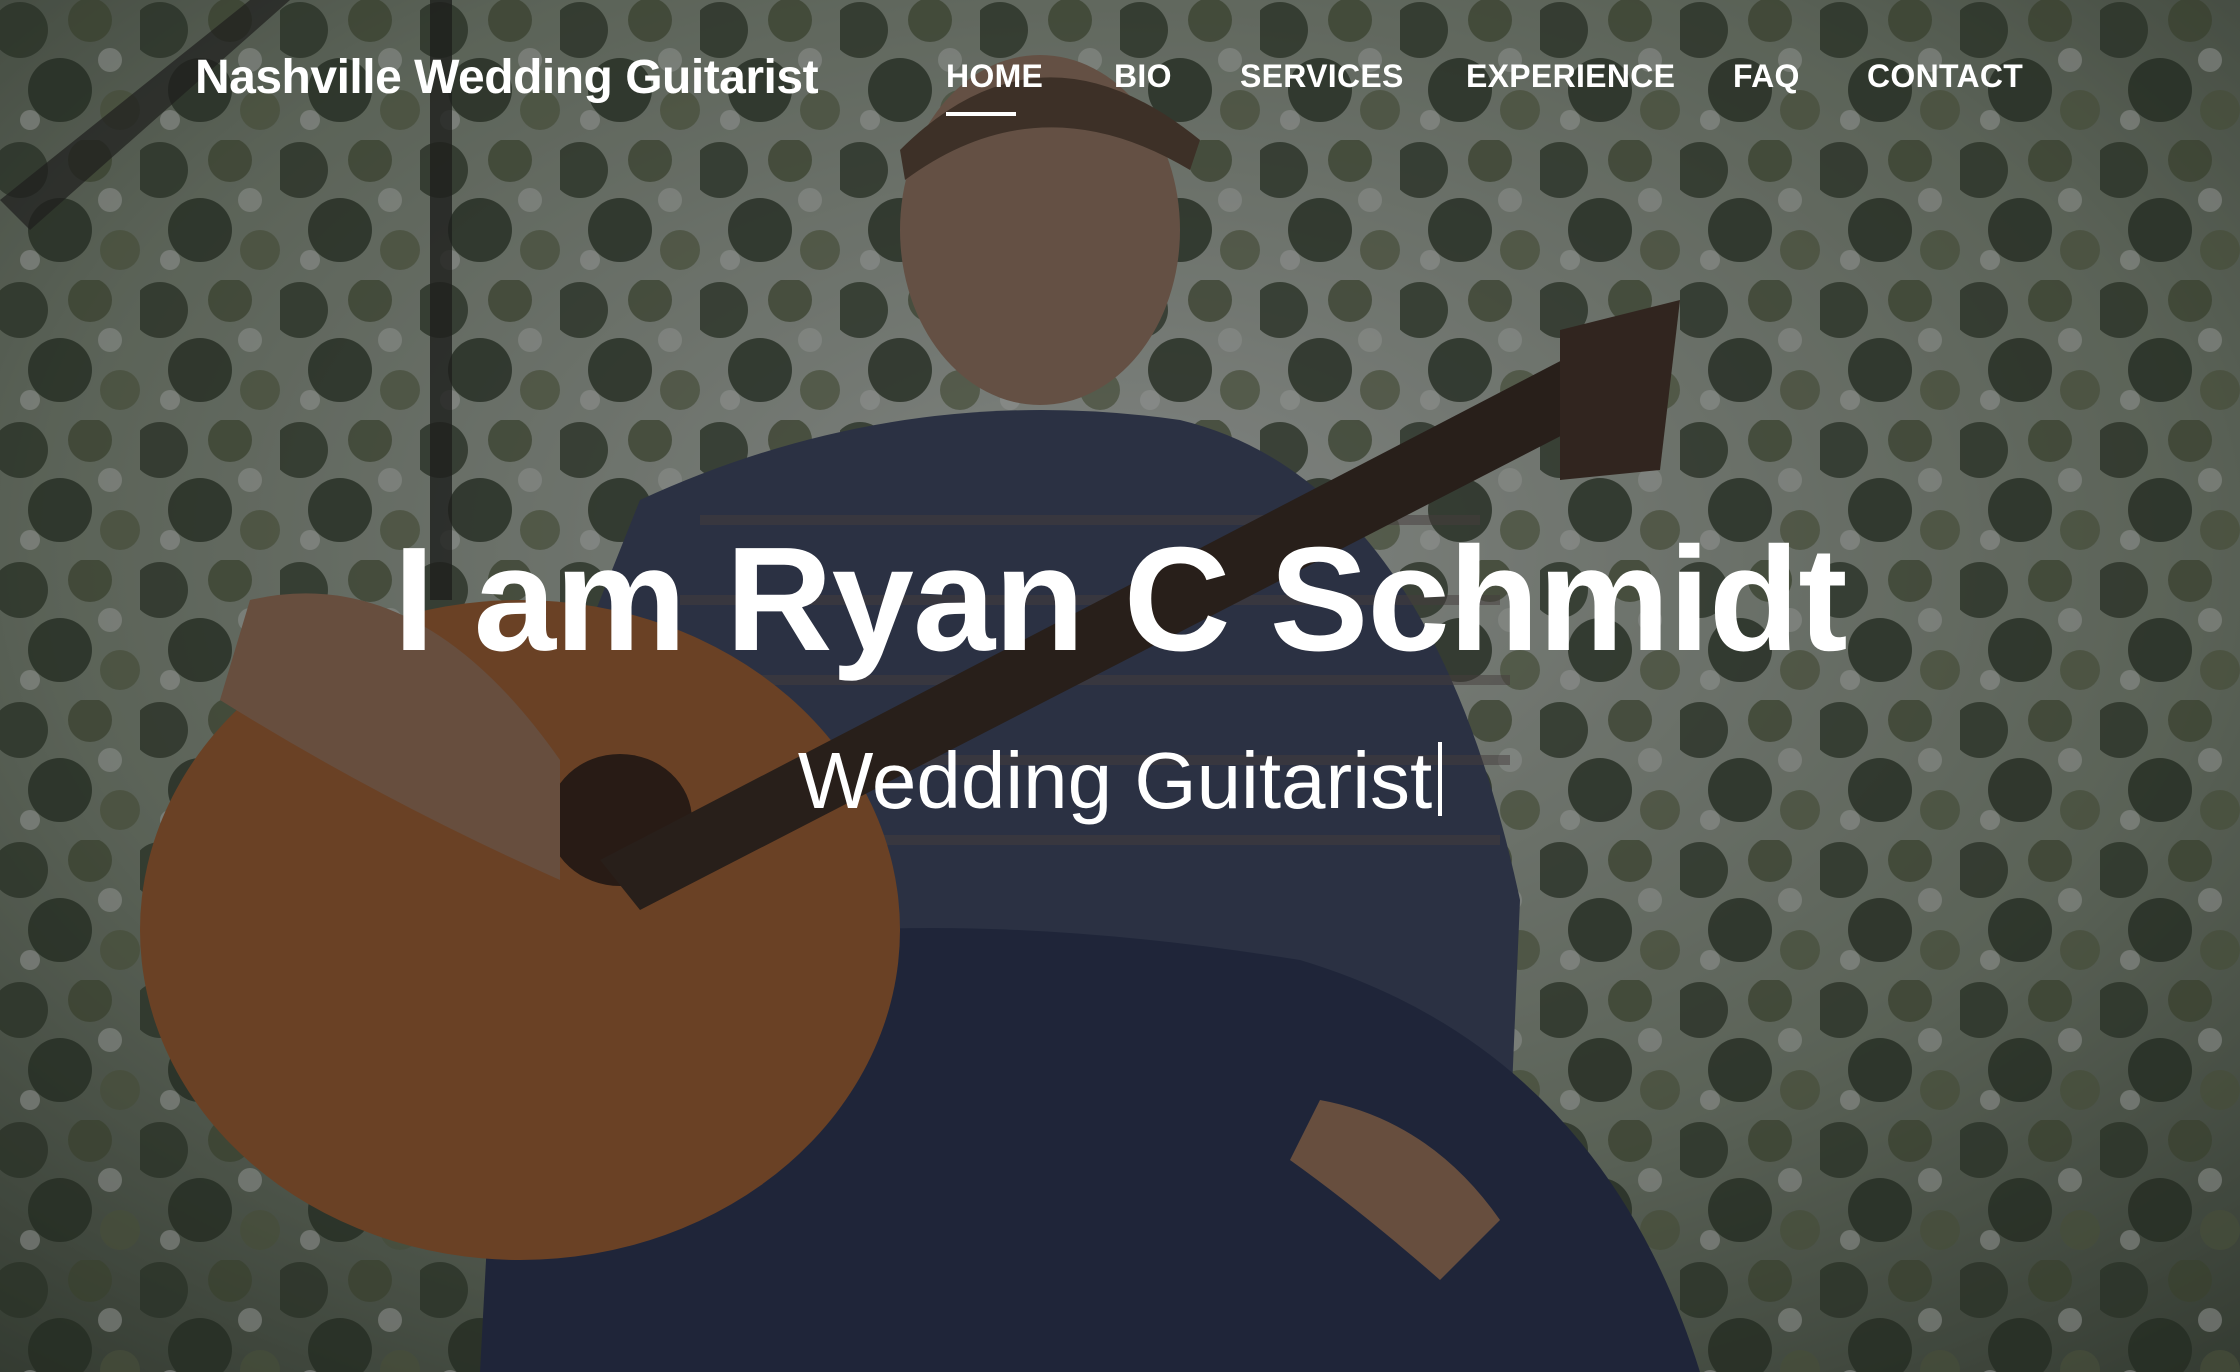 The height and width of the screenshot is (1372, 2240). I want to click on main-nav: HOME BIO SERVICES EXPERIENCE FAQ CONTACT, so click(1120, 93).